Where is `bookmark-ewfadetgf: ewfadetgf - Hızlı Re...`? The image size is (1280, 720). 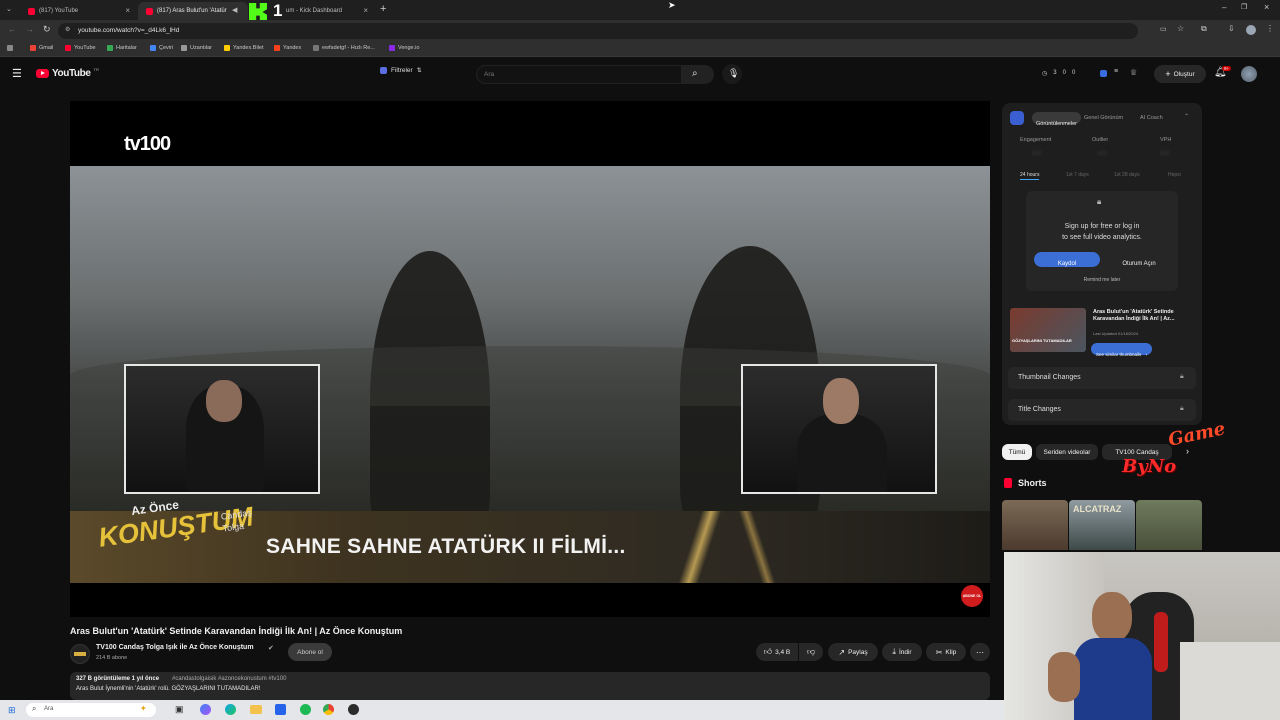 bookmark-ewfadetgf: ewfadetgf - Hızlı Re... is located at coordinates (344, 48).